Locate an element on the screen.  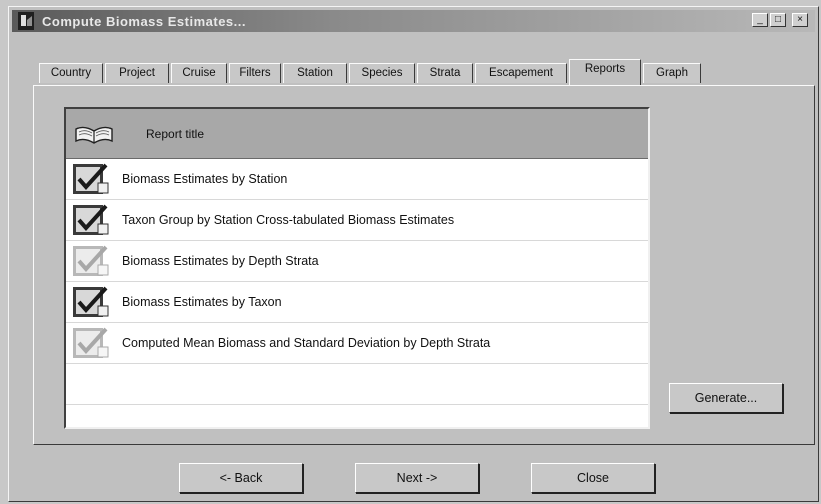
tab-country: Country is located at coordinates (71, 73).